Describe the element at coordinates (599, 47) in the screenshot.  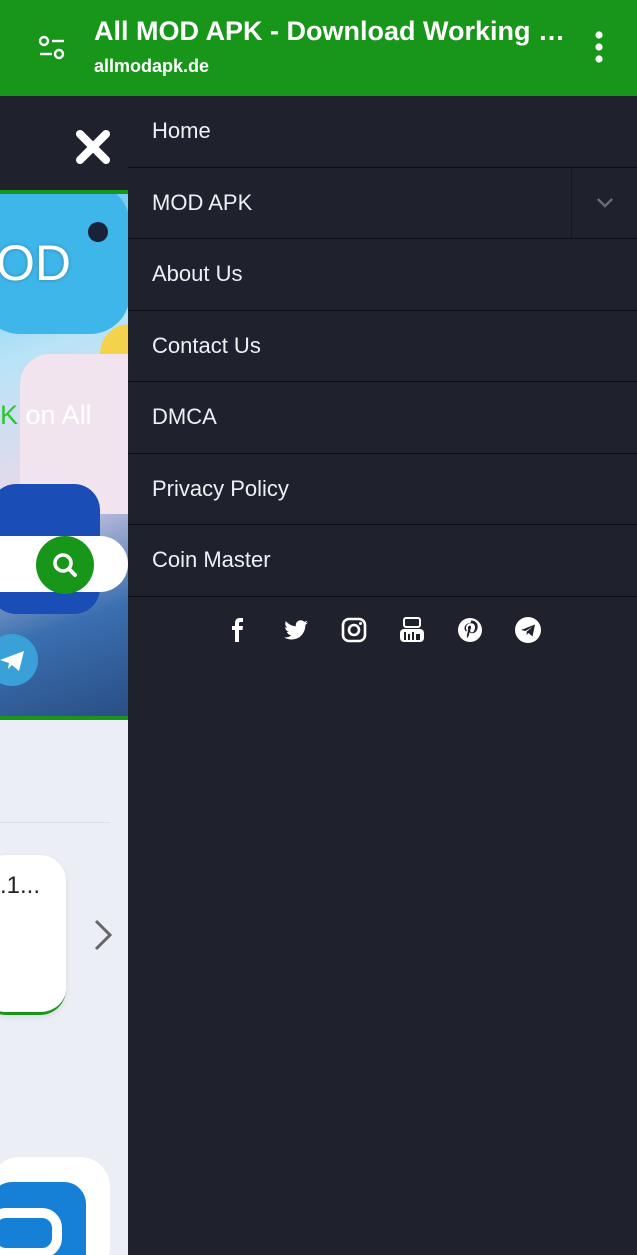
I see `more-options-icon` at that location.